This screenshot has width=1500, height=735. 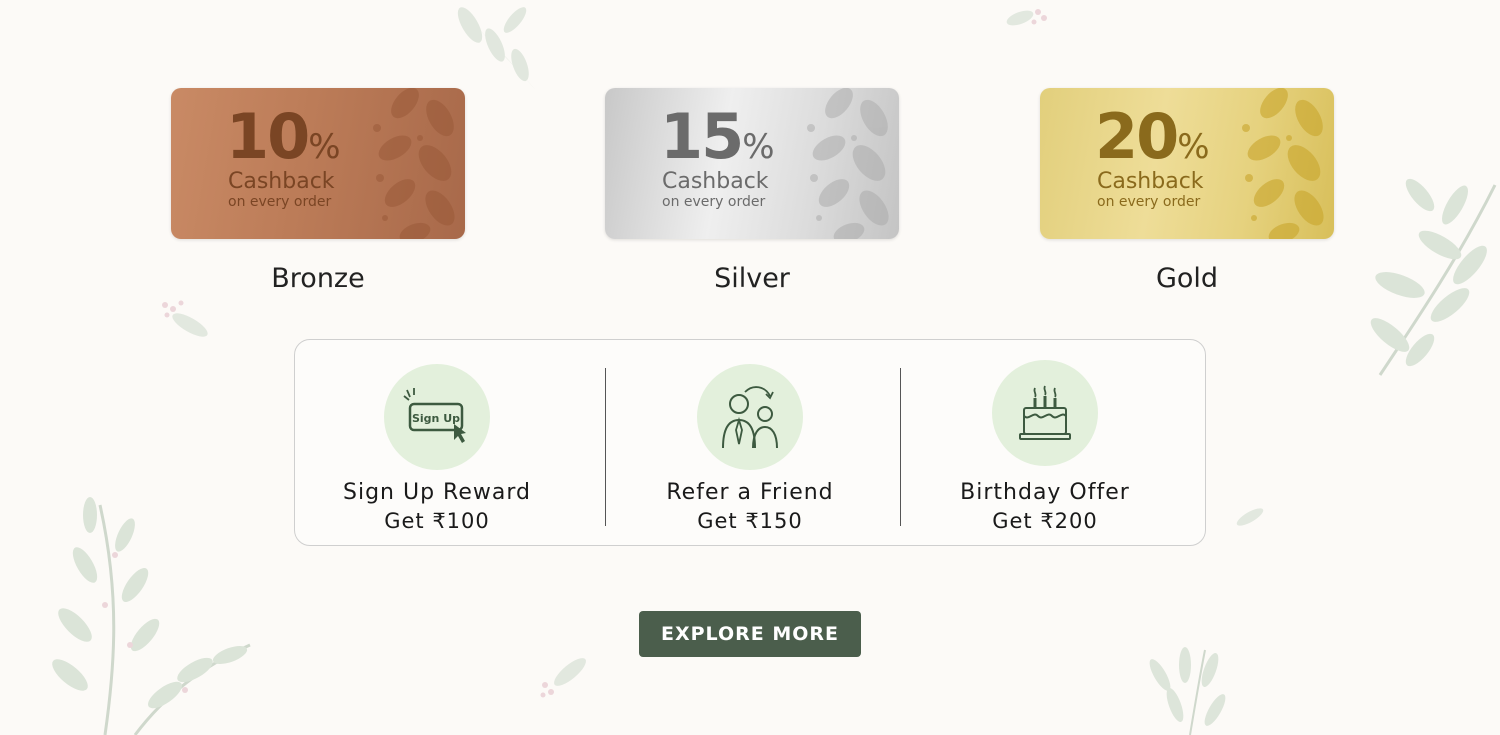 I want to click on reward-value-refer-friend: Get ₹150, so click(x=750, y=521).